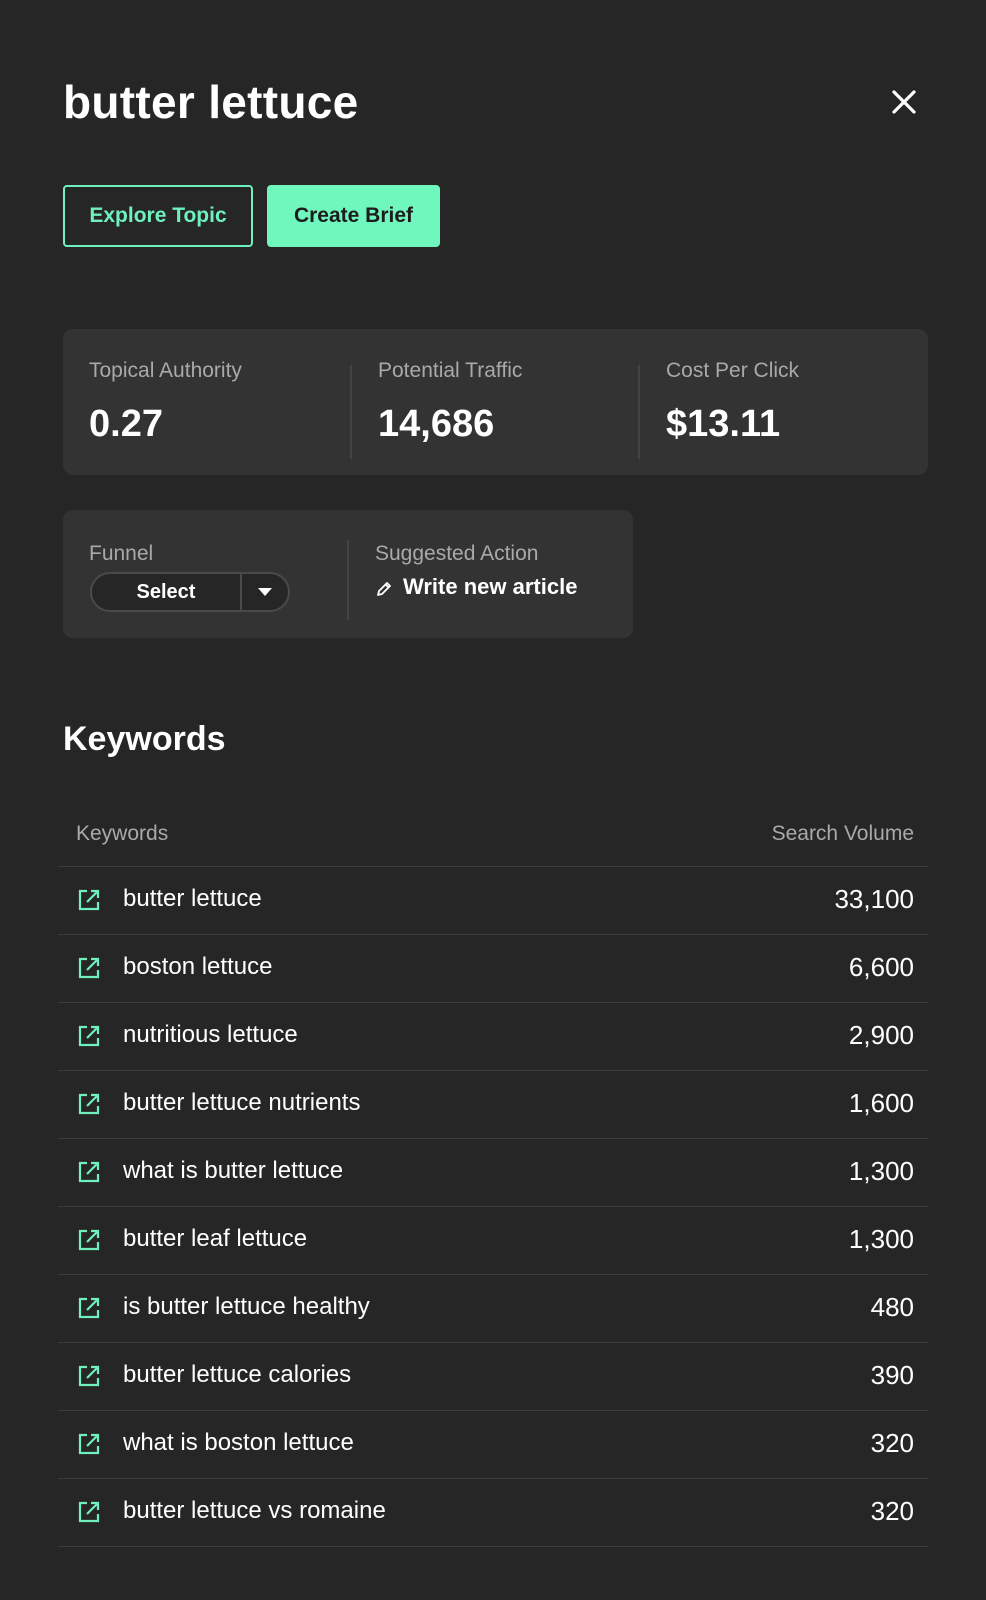 This screenshot has width=986, height=1600. Describe the element at coordinates (493, 1513) in the screenshot. I see `table-row: butter lettuce vs romaine 320` at that location.